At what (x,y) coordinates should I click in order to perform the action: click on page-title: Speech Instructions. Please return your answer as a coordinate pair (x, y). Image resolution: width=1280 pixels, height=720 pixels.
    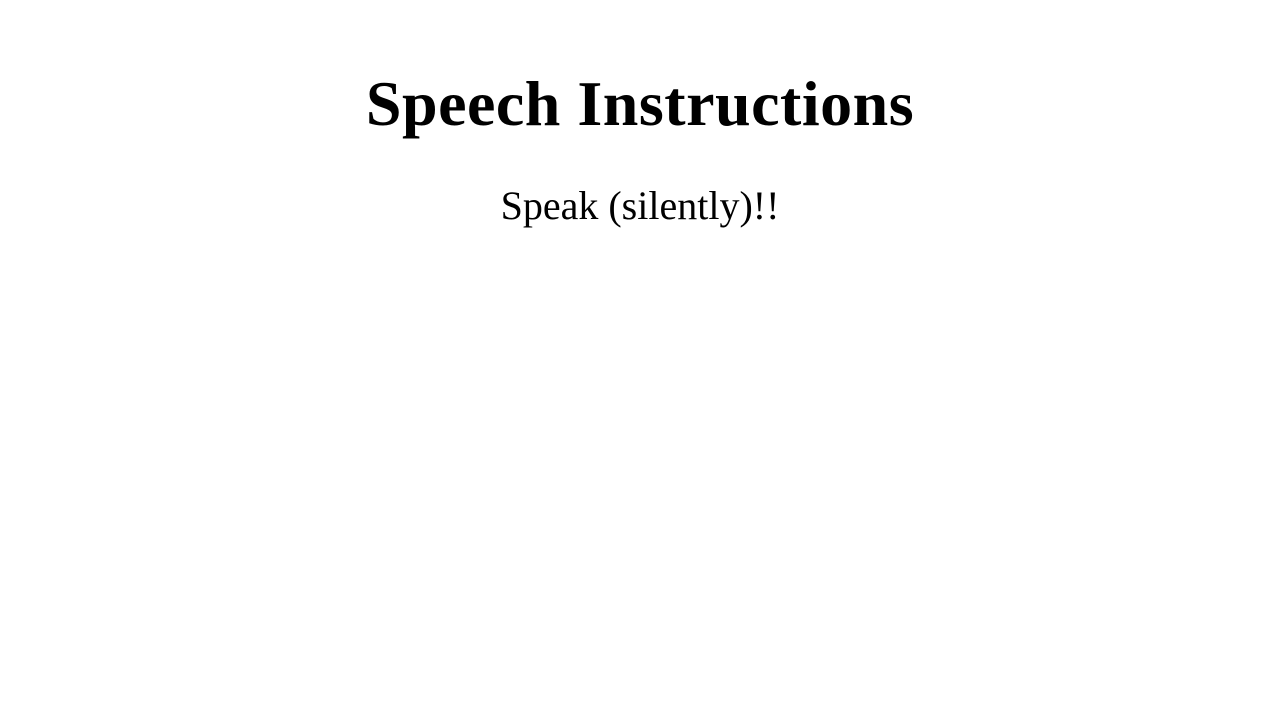
    Looking at the image, I should click on (640, 103).